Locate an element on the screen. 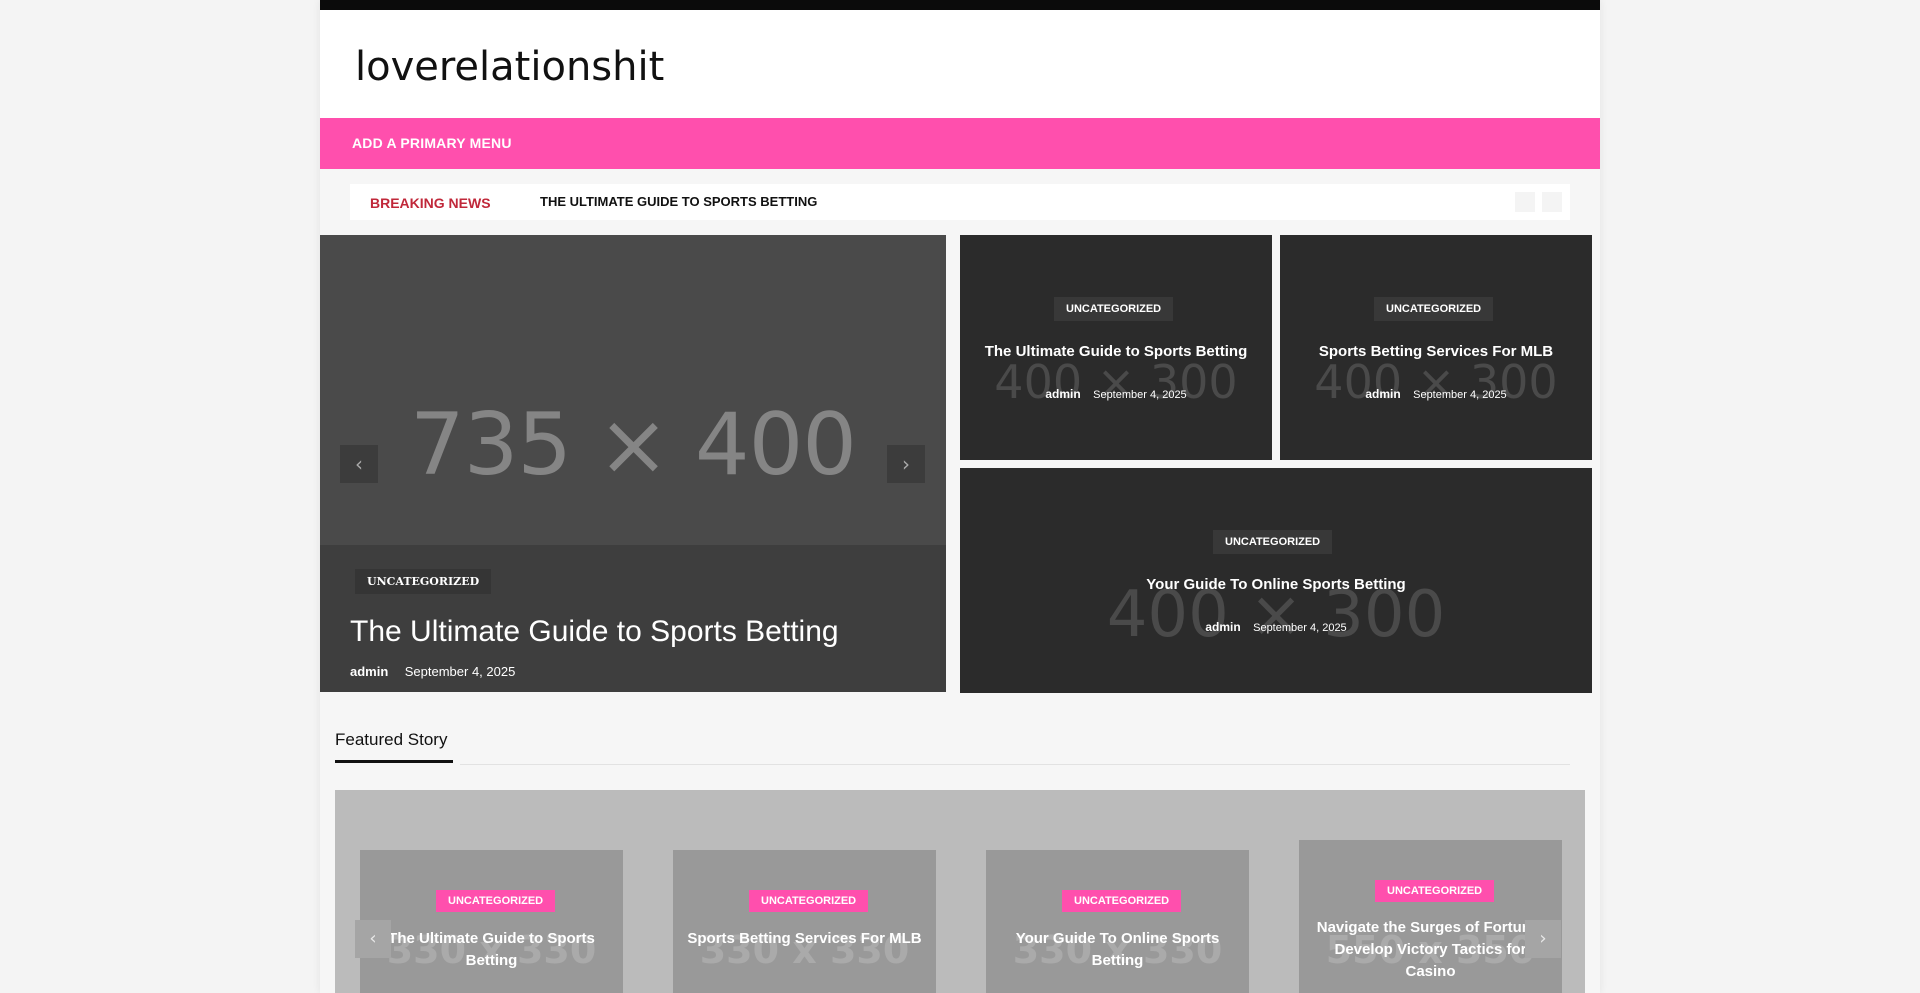 The width and height of the screenshot is (1920, 993). top-bar is located at coordinates (960, 5).